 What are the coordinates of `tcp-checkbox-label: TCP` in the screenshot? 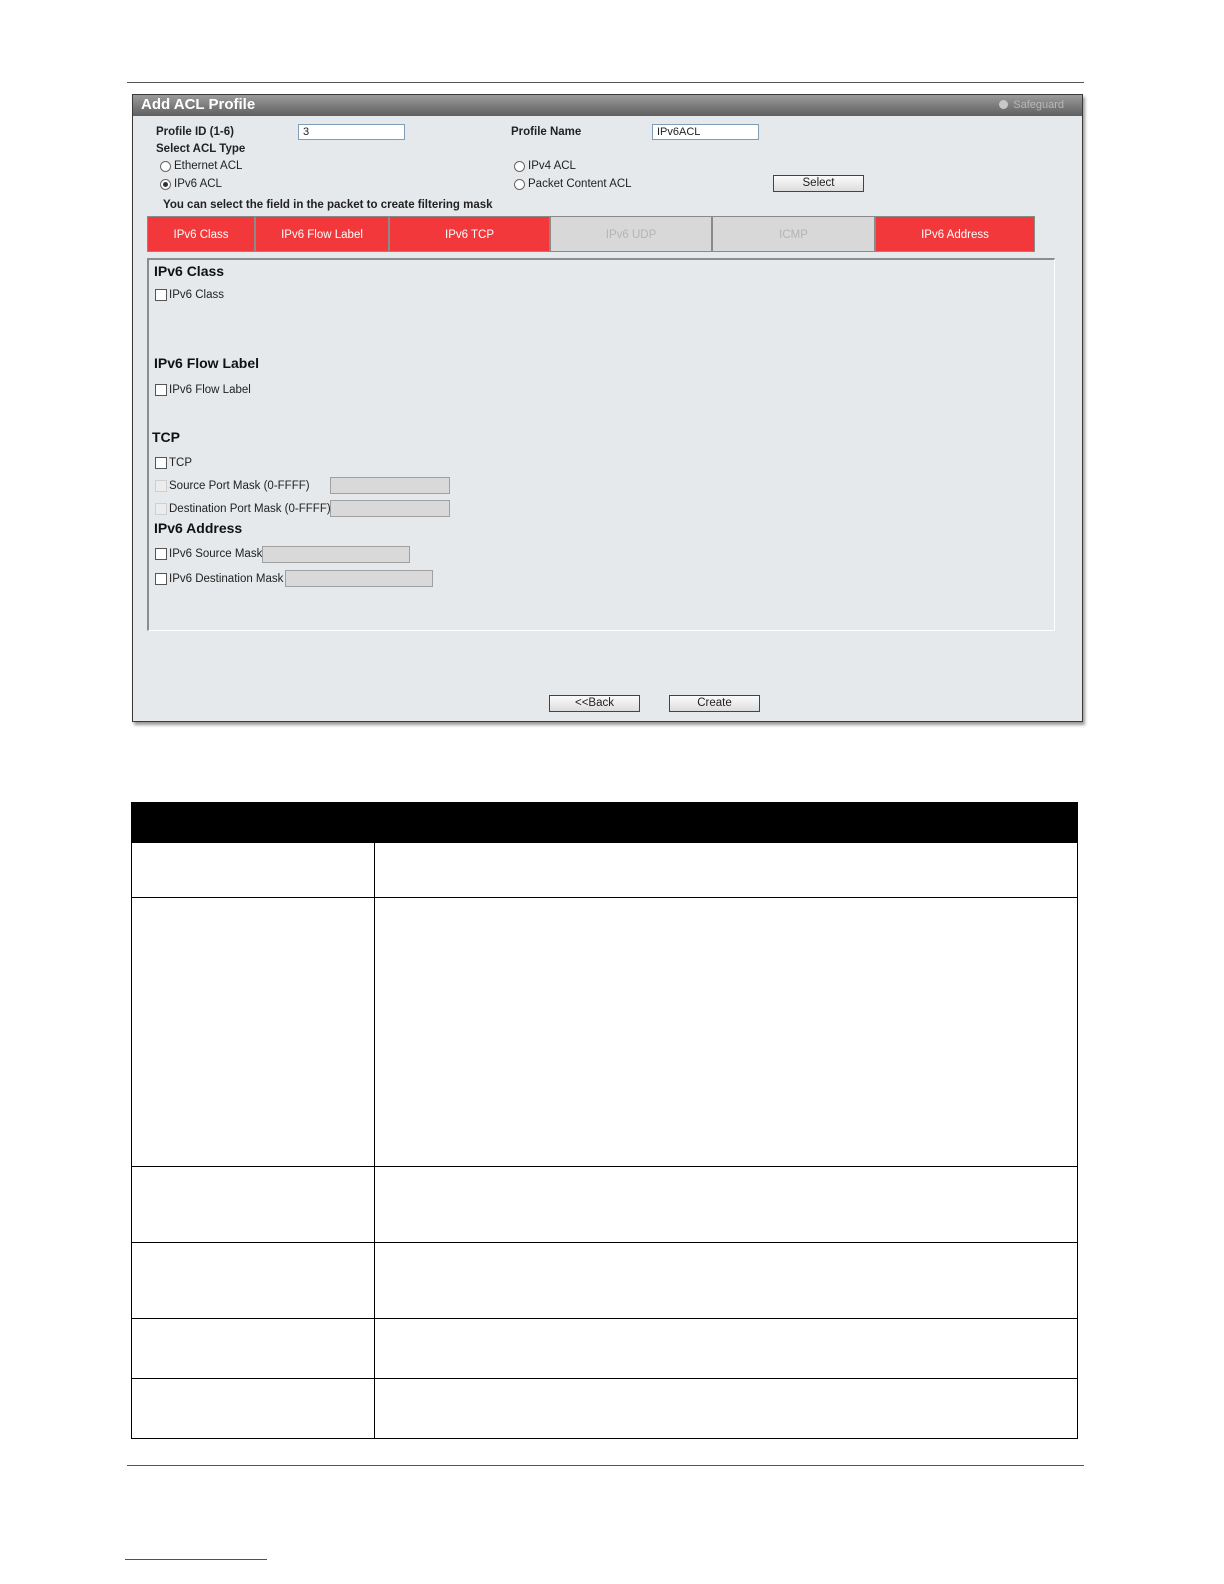 It's located at (180, 463).